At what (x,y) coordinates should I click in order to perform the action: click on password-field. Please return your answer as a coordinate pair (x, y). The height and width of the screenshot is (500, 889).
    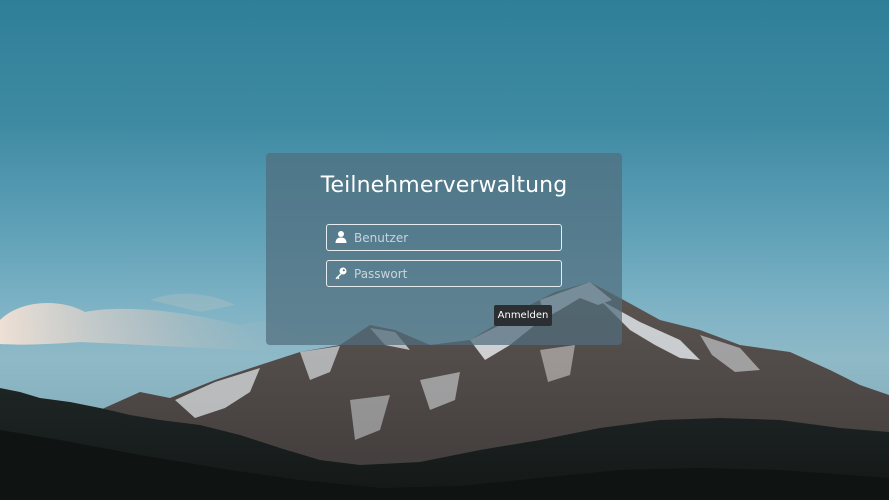
    Looking at the image, I should click on (444, 273).